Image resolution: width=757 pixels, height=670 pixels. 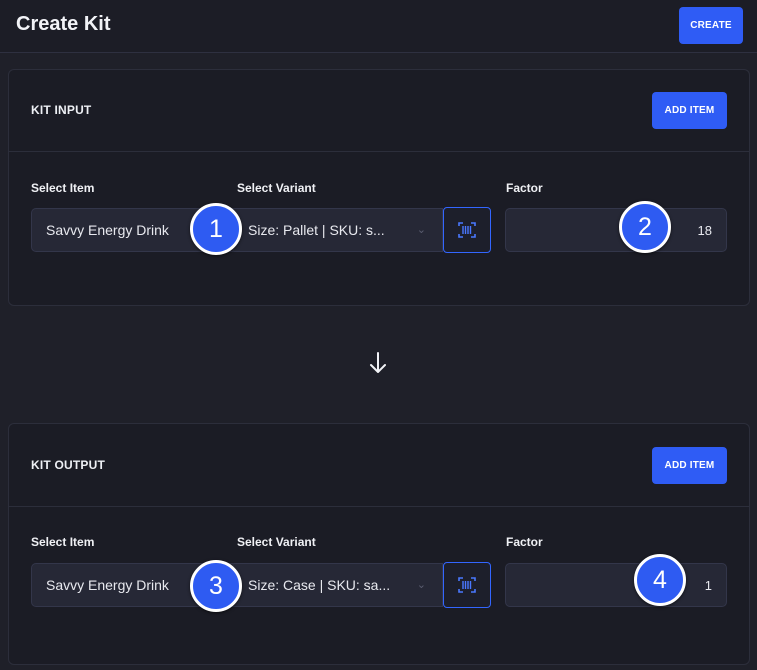 What do you see at coordinates (216, 229) in the screenshot?
I see `annotation-badge-1: 1` at bounding box center [216, 229].